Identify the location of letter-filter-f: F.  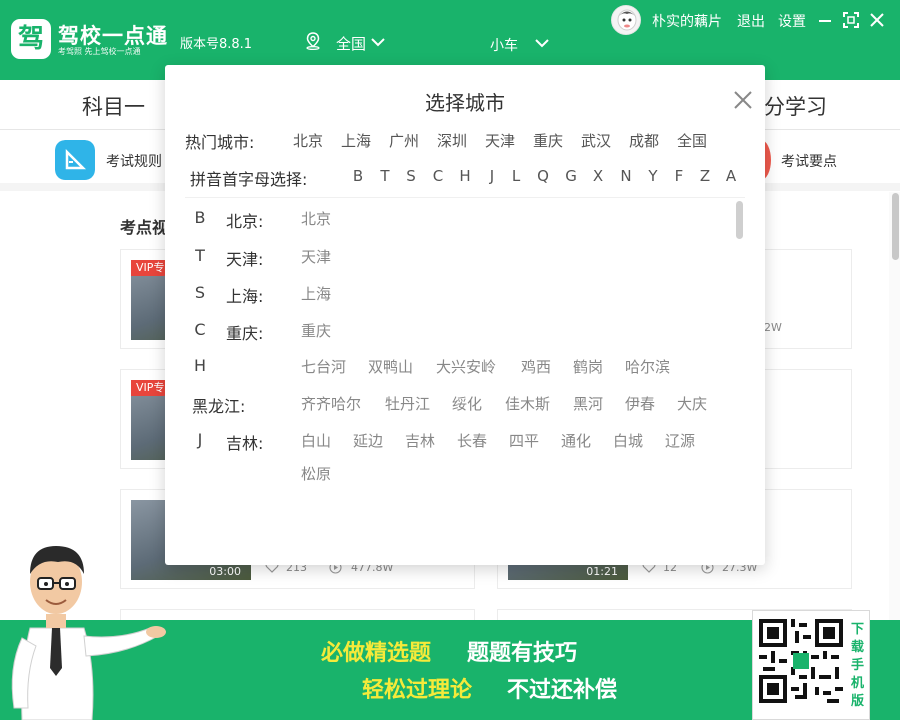
(679, 176).